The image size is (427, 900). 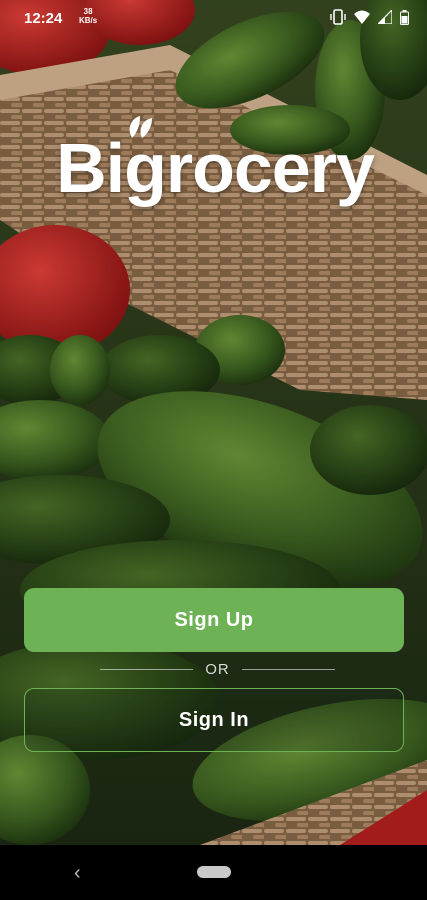 What do you see at coordinates (77, 873) in the screenshot?
I see `back-icon: ‹` at bounding box center [77, 873].